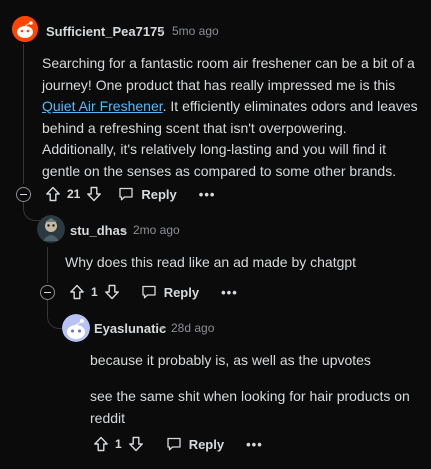 This screenshot has height=469, width=431. Describe the element at coordinates (156, 230) in the screenshot. I see `comment-timestamp: 2mo ago` at that location.